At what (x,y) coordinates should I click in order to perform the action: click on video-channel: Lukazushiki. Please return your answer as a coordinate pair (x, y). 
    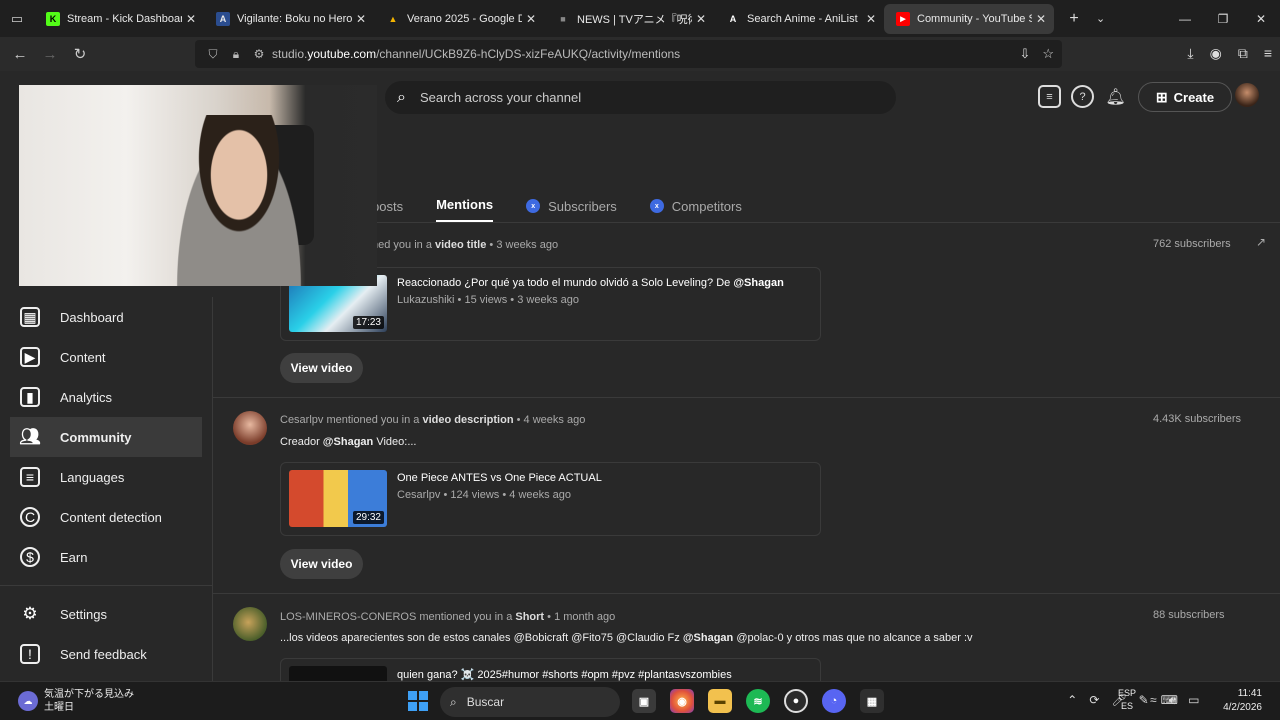
    Looking at the image, I should click on (426, 300).